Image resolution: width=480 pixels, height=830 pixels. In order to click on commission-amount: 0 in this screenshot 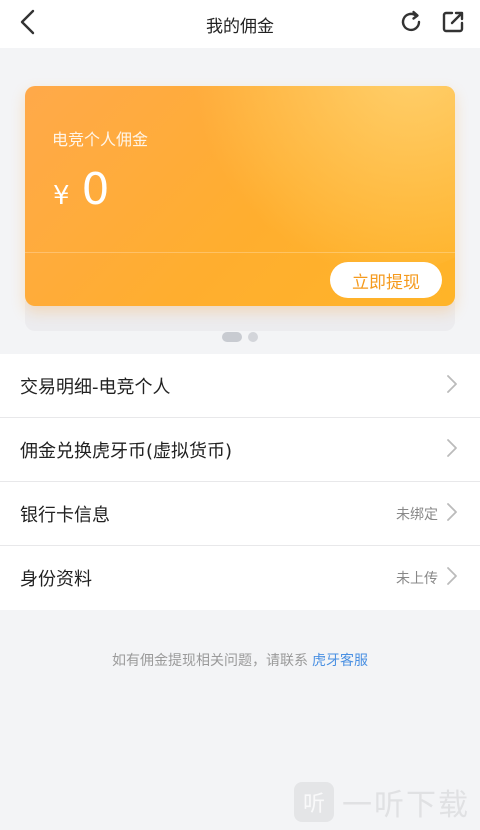, I will do `click(95, 189)`.